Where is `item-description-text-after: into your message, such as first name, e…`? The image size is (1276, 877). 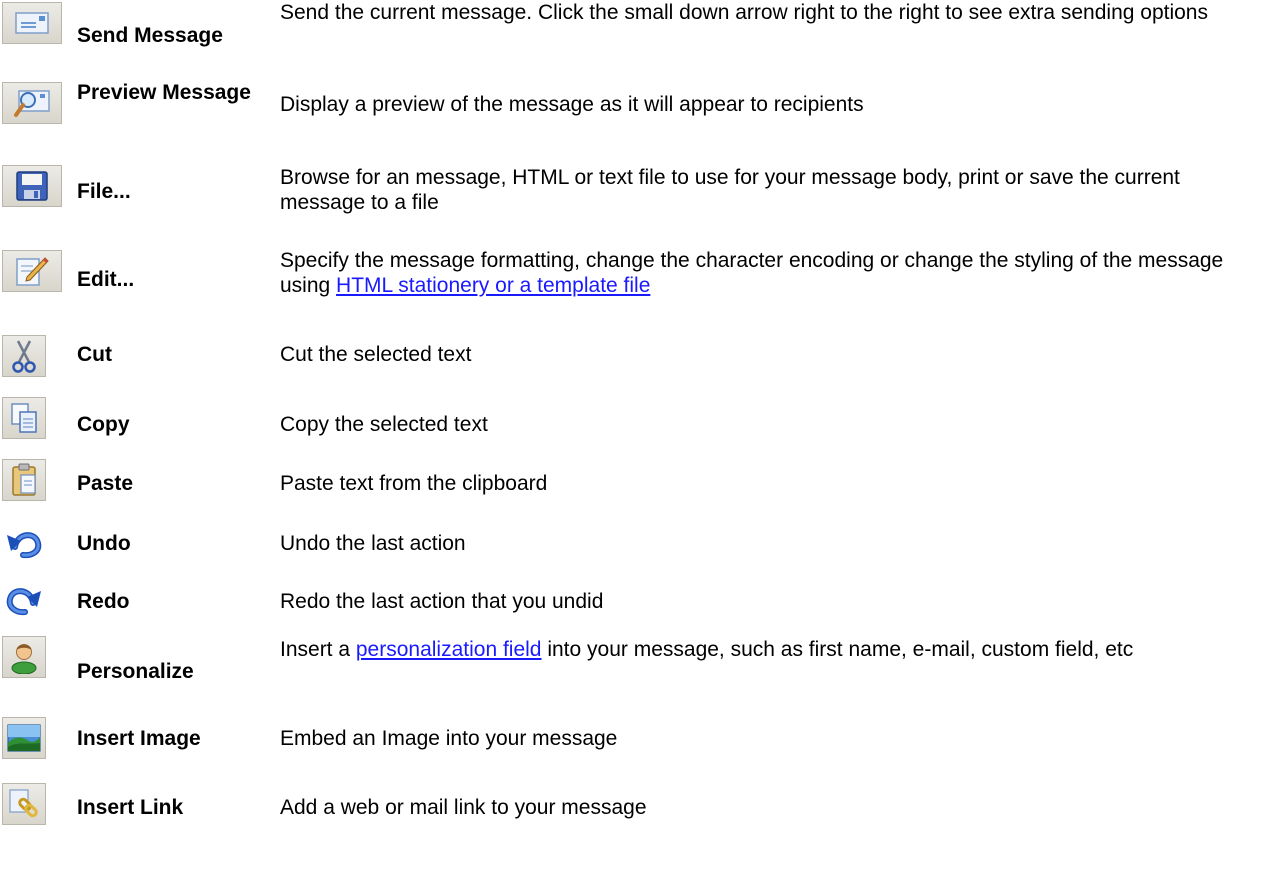
item-description-text-after: into your message, such as first name, e… is located at coordinates (837, 649).